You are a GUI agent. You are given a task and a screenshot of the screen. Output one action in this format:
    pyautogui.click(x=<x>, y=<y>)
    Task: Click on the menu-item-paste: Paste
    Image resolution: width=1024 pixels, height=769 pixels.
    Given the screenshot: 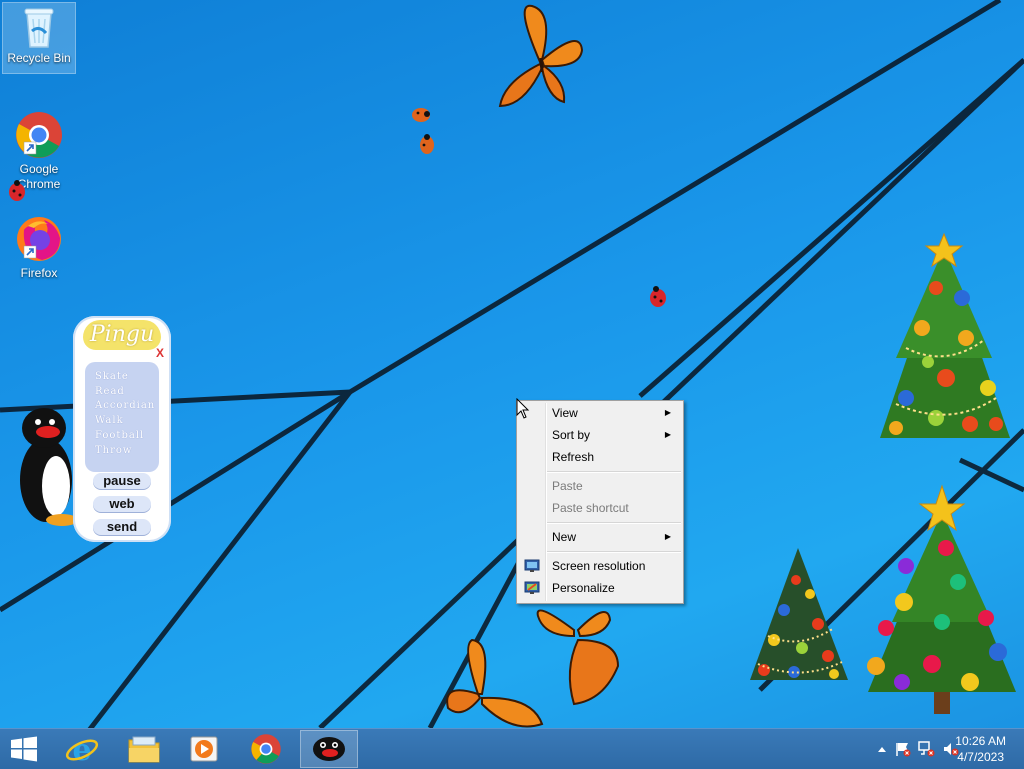 What is the action you would take?
    pyautogui.click(x=600, y=486)
    